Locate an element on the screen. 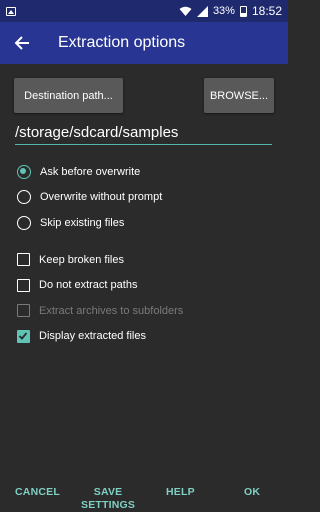  option-label: Do not extract paths is located at coordinates (88, 285).